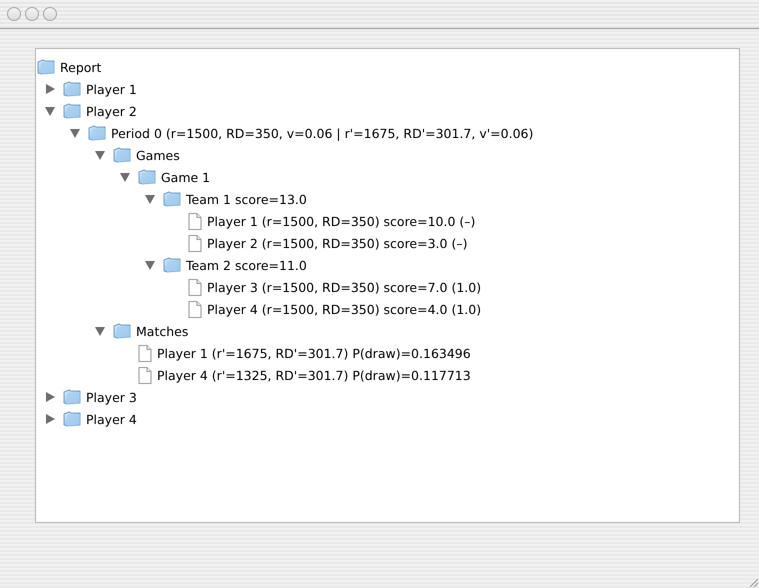 This screenshot has height=588, width=759. I want to click on tree-item-label: Player 3, so click(111, 397).